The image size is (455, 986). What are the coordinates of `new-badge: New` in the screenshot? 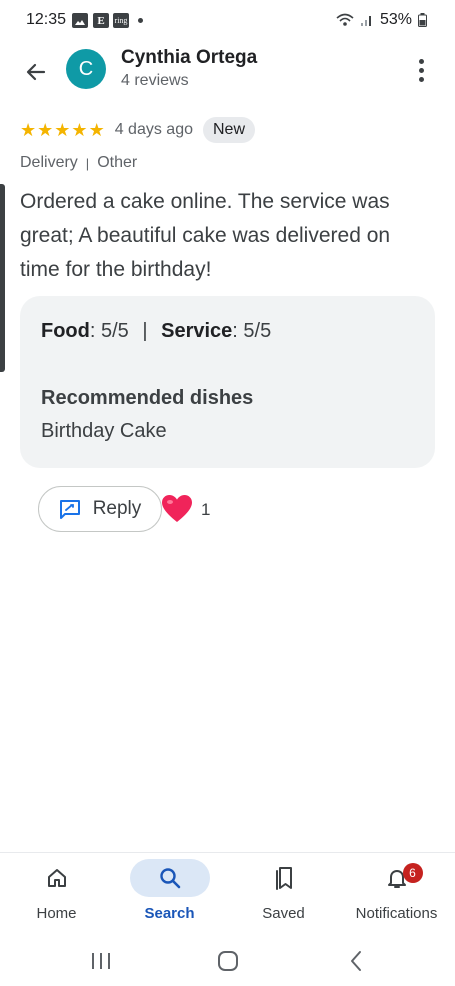 It's located at (228, 130).